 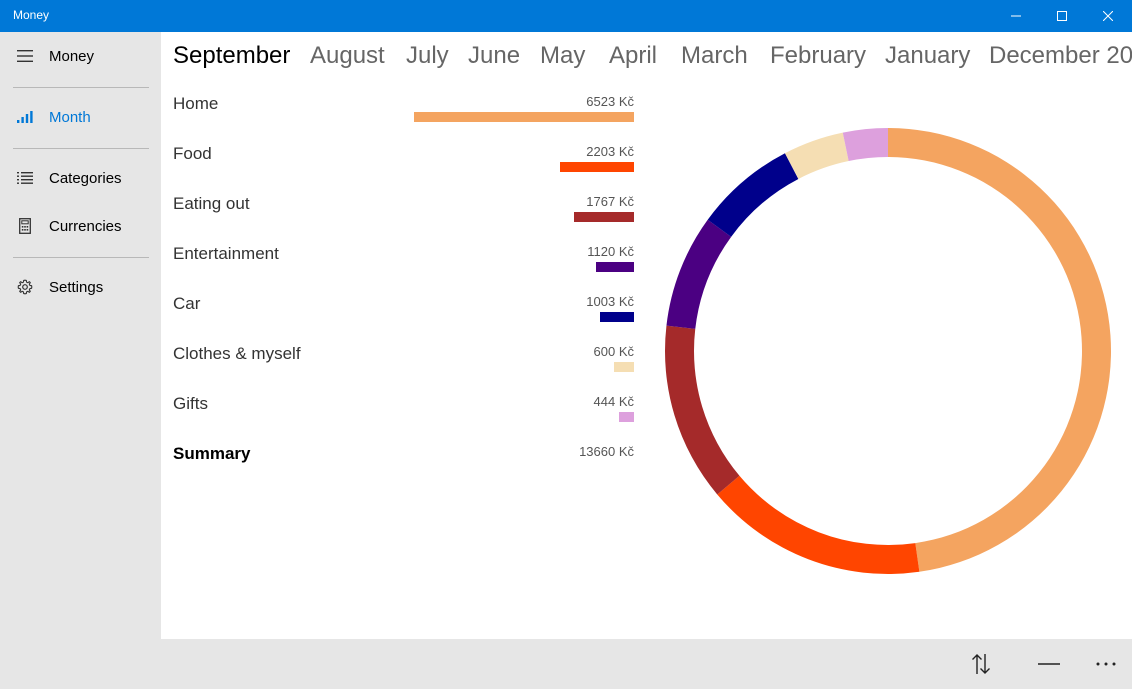 I want to click on summary-amount: 13660 Kč, so click(x=606, y=451).